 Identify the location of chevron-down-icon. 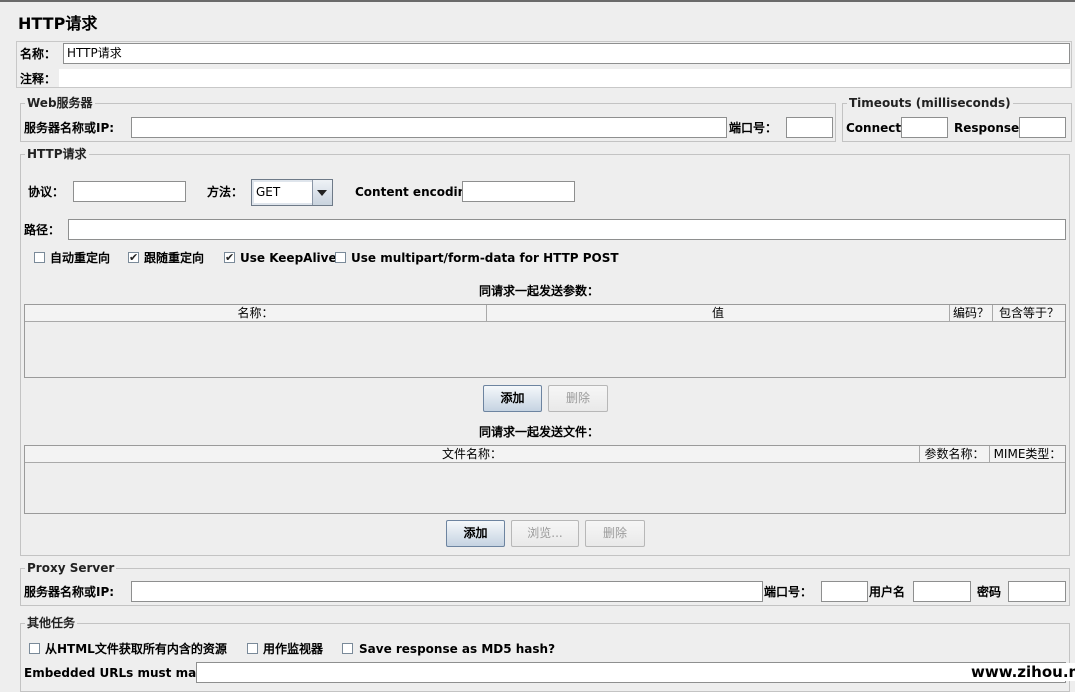
(322, 192).